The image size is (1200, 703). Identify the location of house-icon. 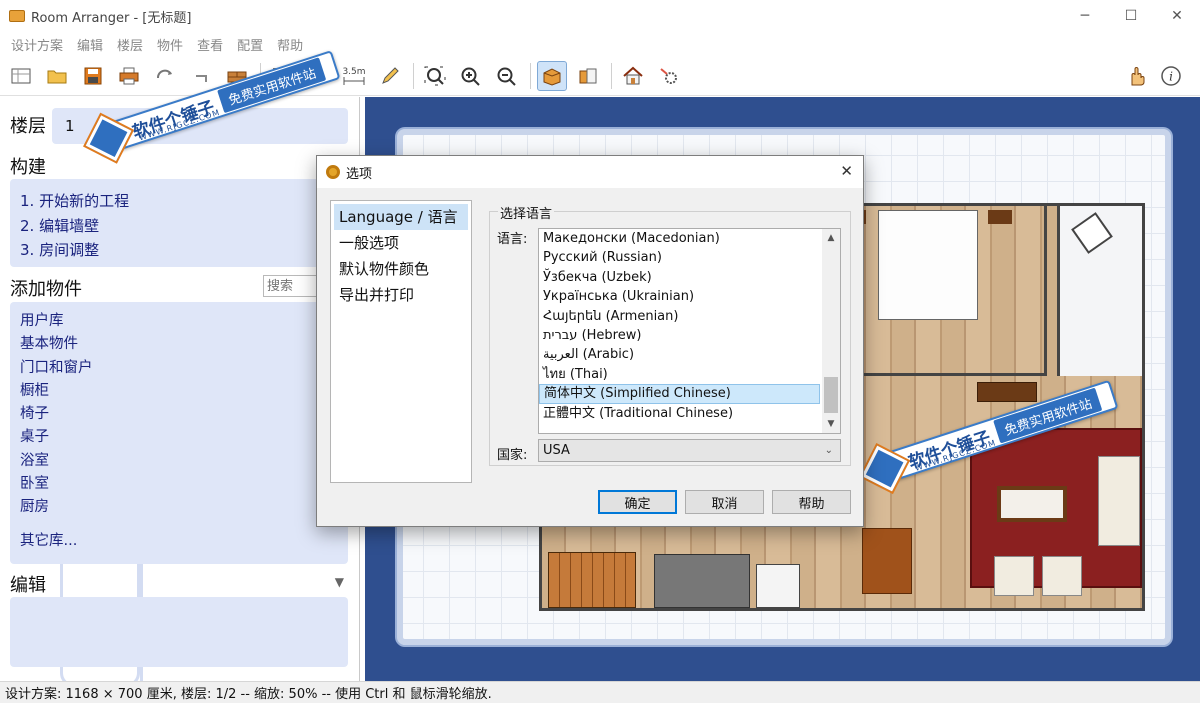
(633, 76).